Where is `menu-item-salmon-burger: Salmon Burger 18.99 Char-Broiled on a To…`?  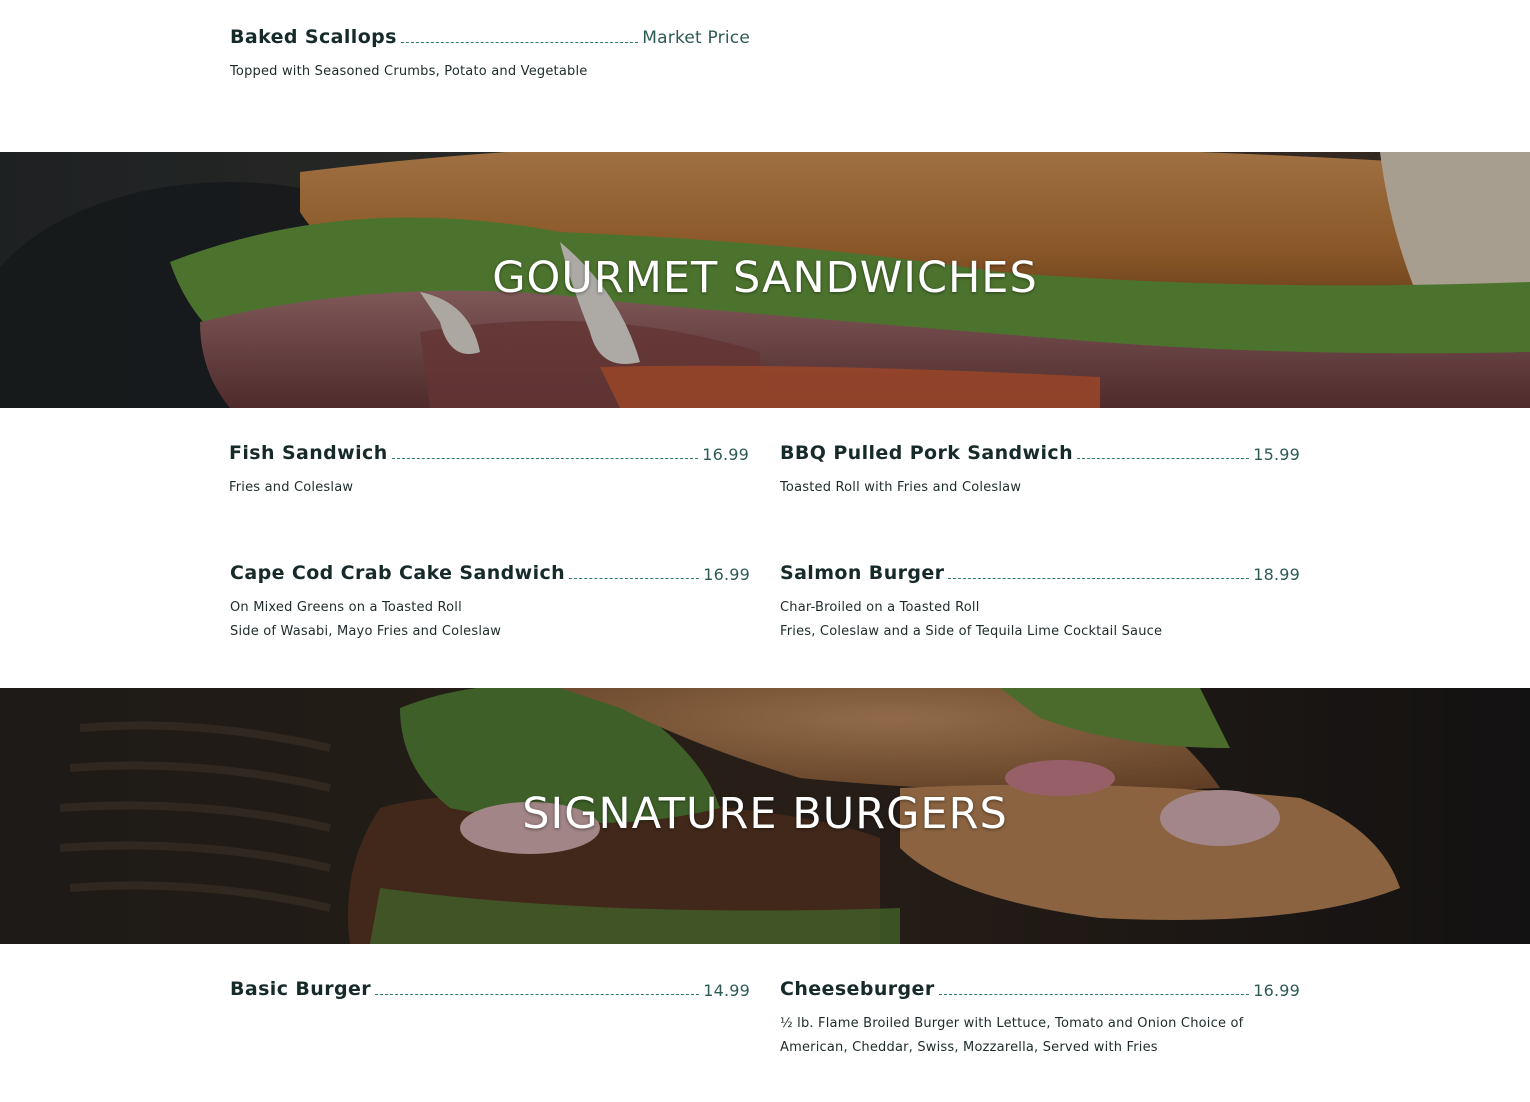
menu-item-salmon-burger: Salmon Burger 18.99 Char-Broiled on a To… is located at coordinates (1040, 601).